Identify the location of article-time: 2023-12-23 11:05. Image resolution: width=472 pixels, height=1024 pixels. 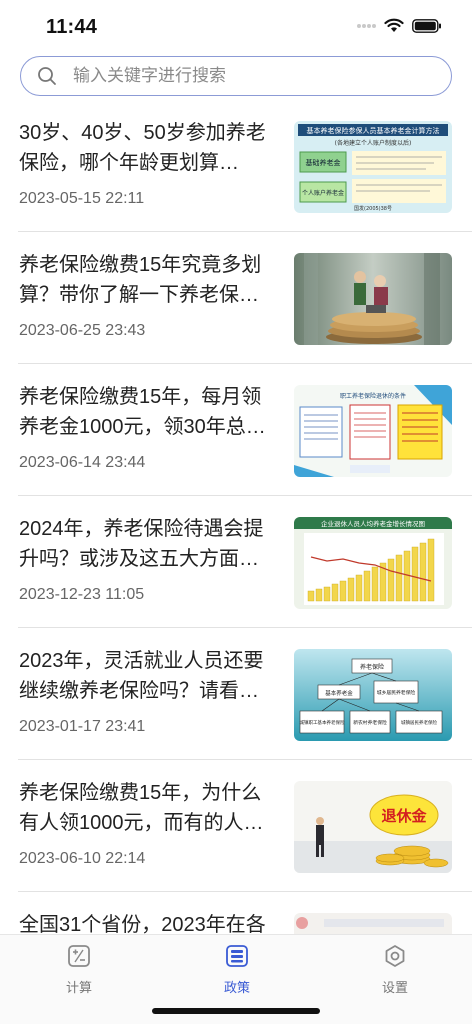
(82, 594).